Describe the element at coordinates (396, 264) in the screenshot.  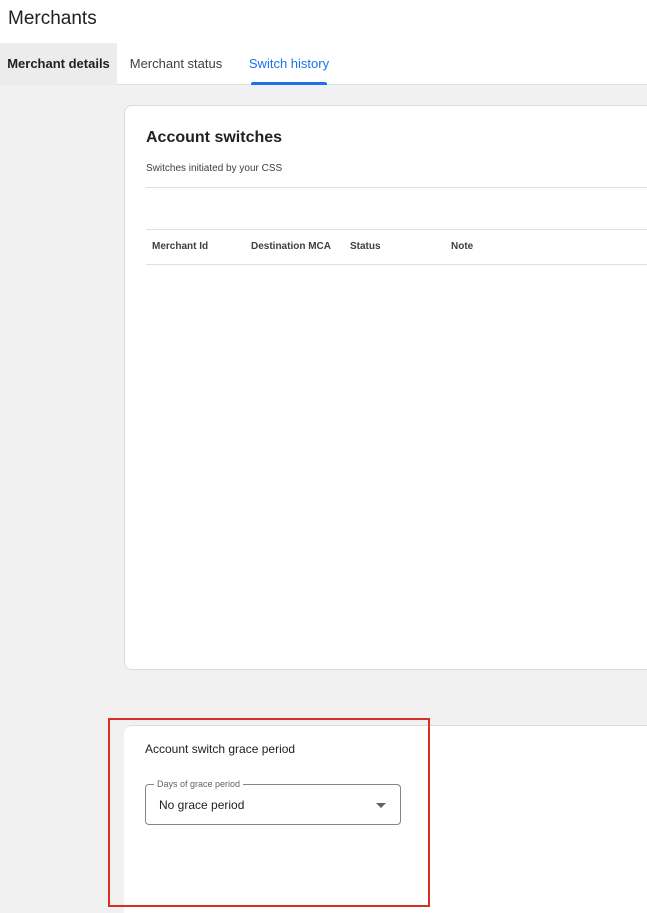
I see `table-header-bottom-divider` at that location.